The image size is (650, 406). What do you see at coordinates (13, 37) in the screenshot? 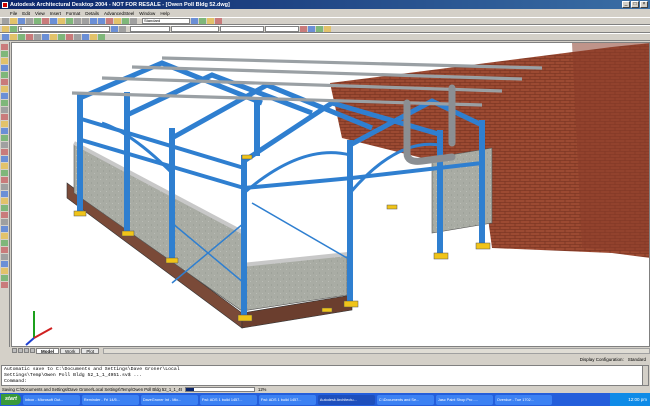
I see `door-tool-icon` at bounding box center [13, 37].